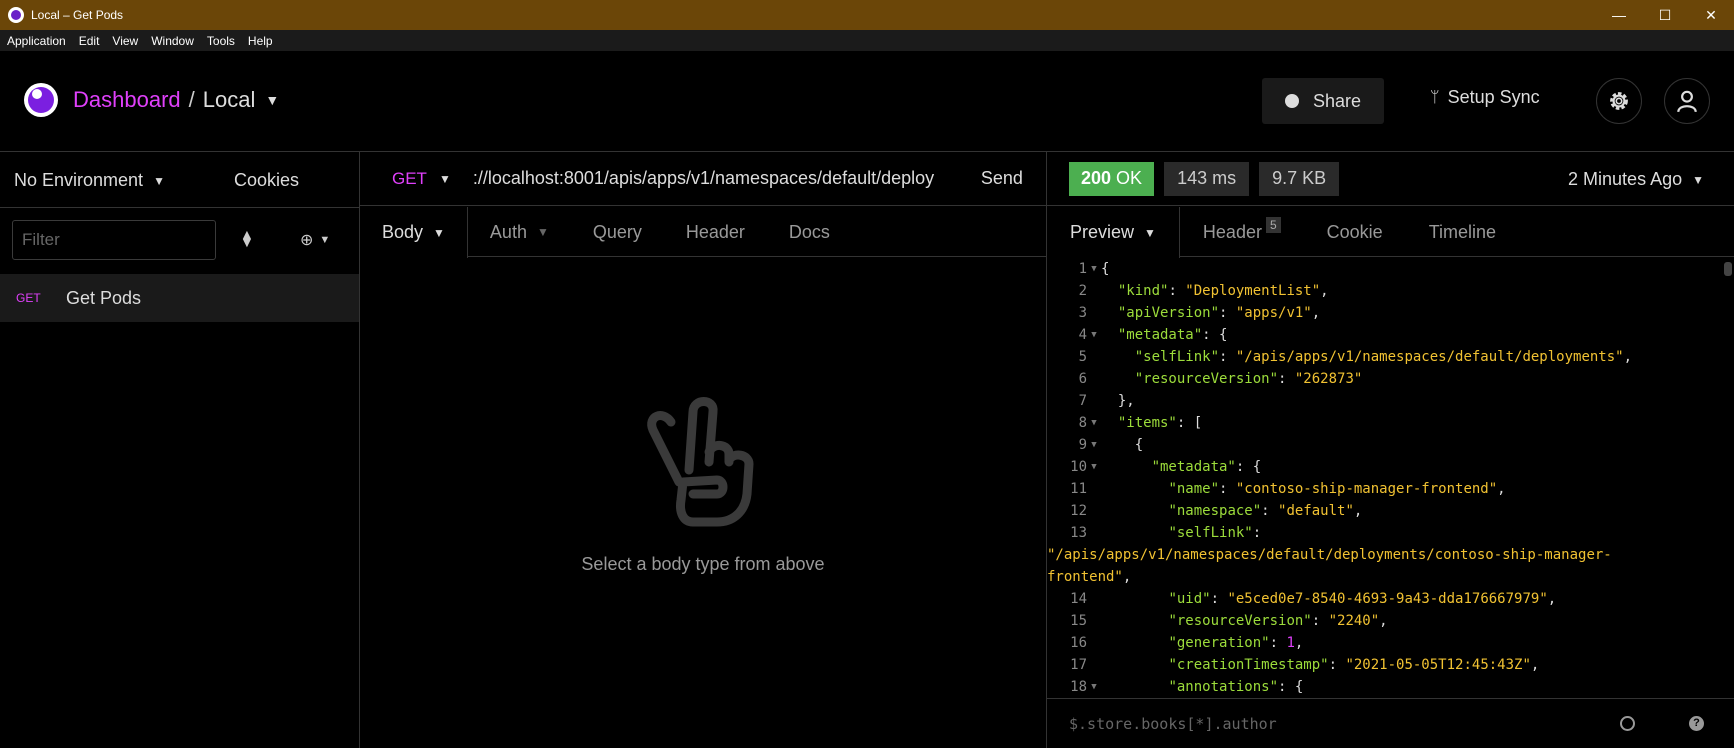 The image size is (1734, 748). What do you see at coordinates (1627, 723) in the screenshot?
I see `clock-icon` at bounding box center [1627, 723].